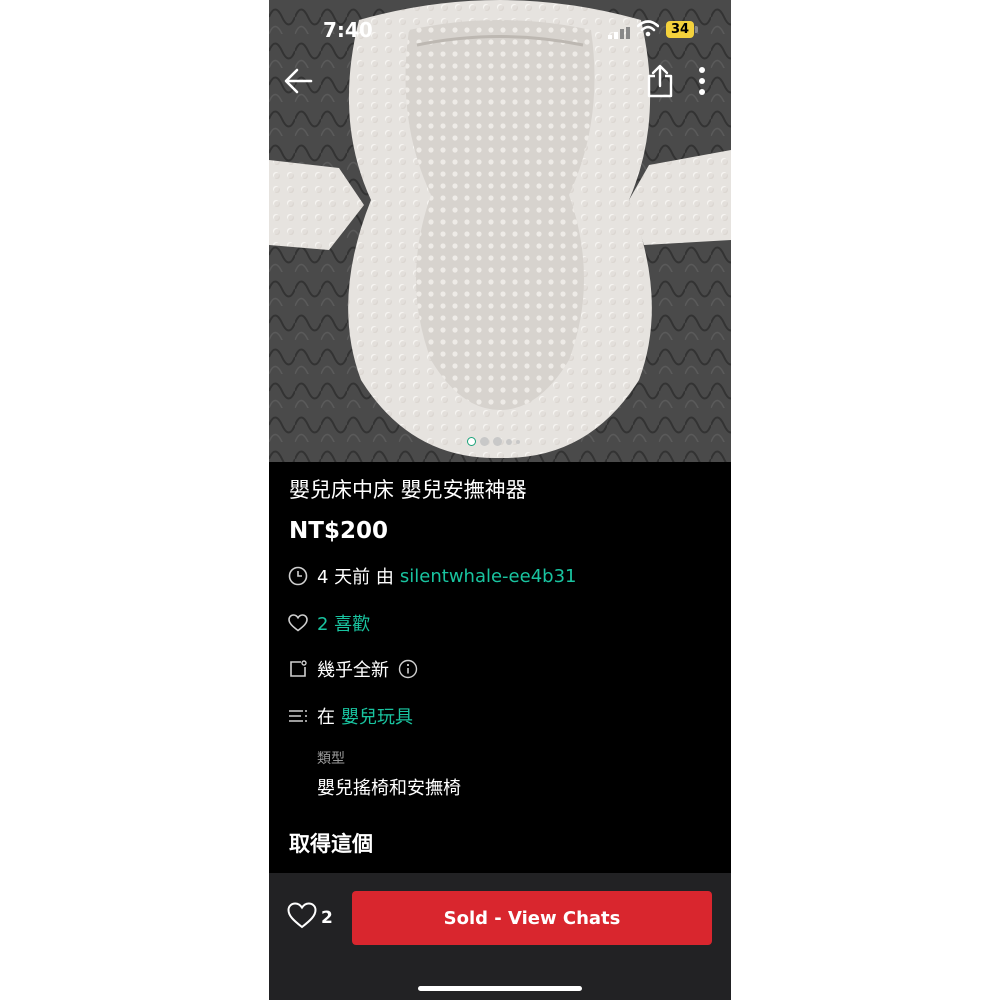 Image resolution: width=1000 pixels, height=1000 pixels. I want to click on category-row: 在 嬰兒玩具, so click(350, 716).